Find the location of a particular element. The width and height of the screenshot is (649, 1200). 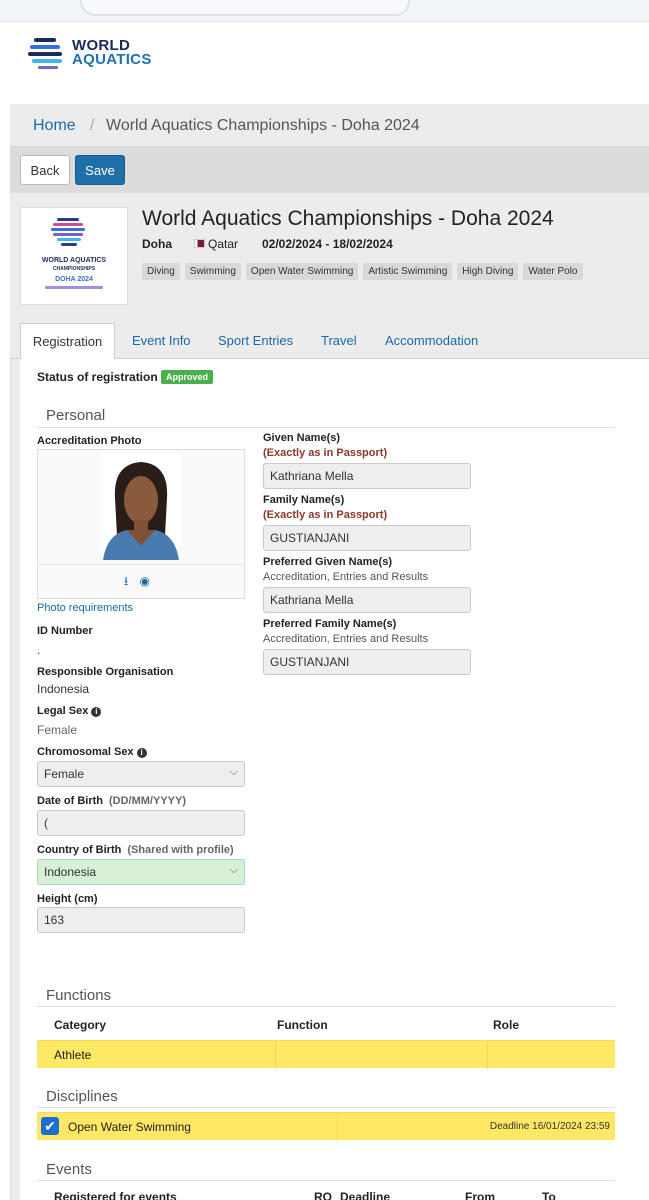

date-of-birth-label: Date of Birth (DD/MM/YYYY) is located at coordinates (111, 801).